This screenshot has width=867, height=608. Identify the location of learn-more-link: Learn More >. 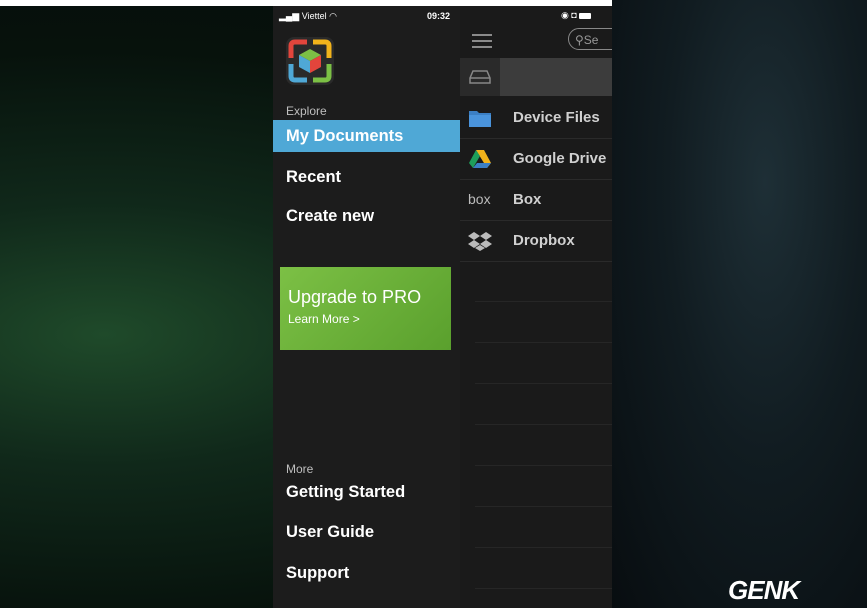
(365, 319).